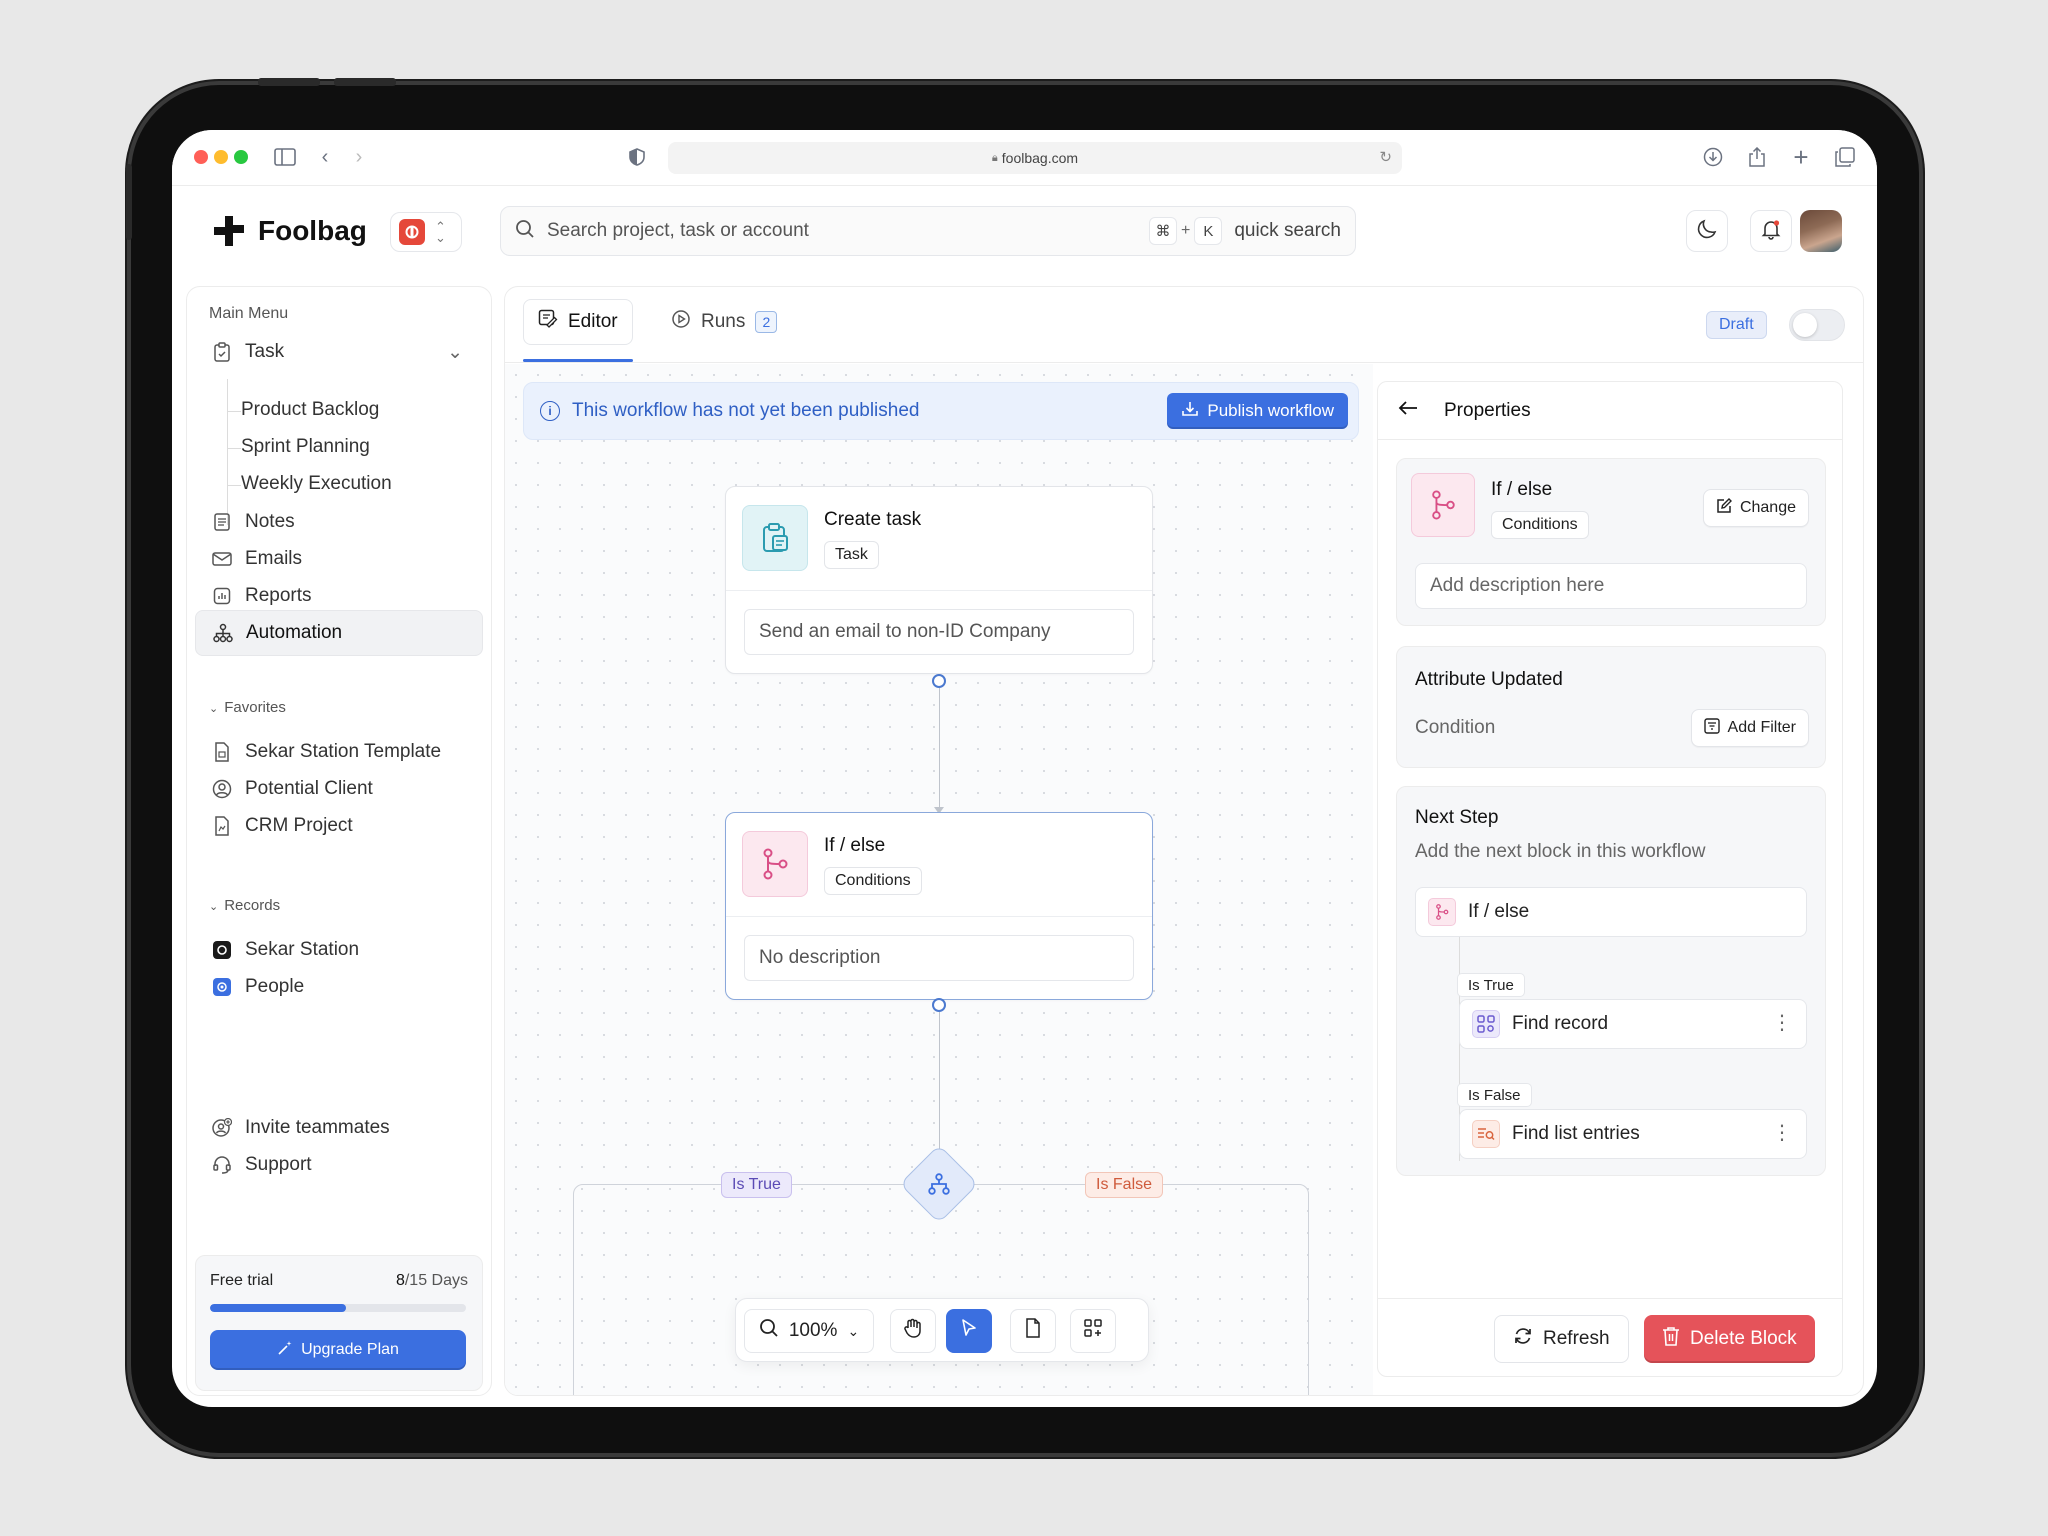  I want to click on notifications-button, so click(1771, 231).